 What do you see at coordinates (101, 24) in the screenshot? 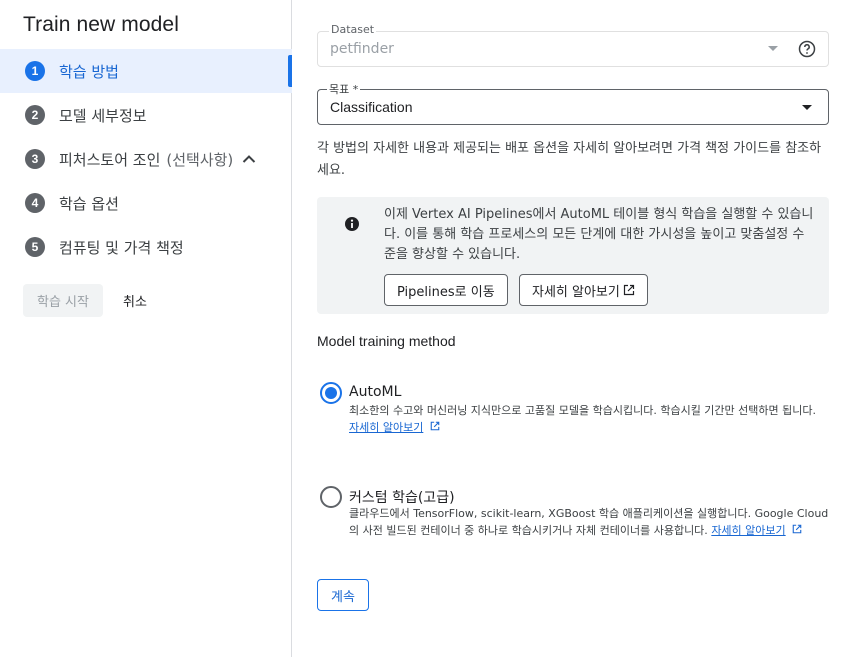
I see `page-title: Train new model` at bounding box center [101, 24].